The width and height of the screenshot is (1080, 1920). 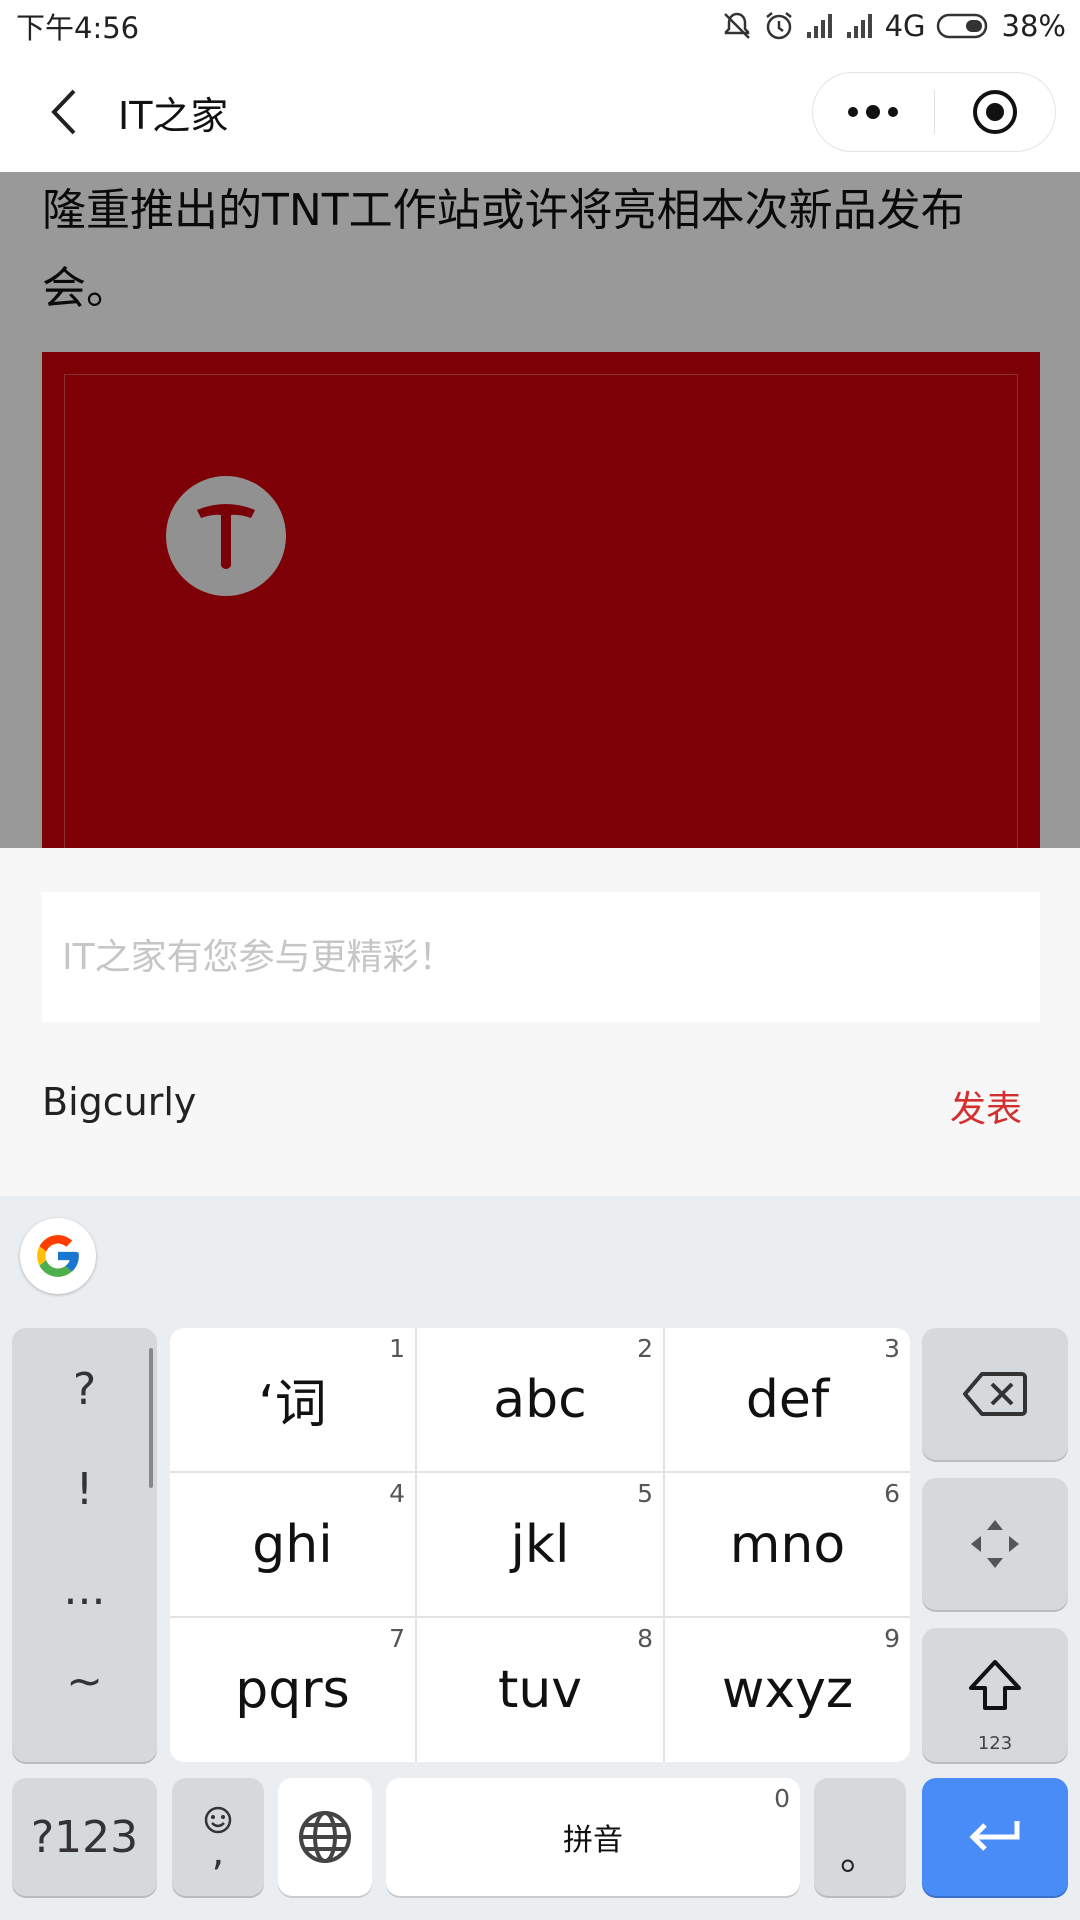 I want to click on cursor-move-key, so click(x=995, y=1544).